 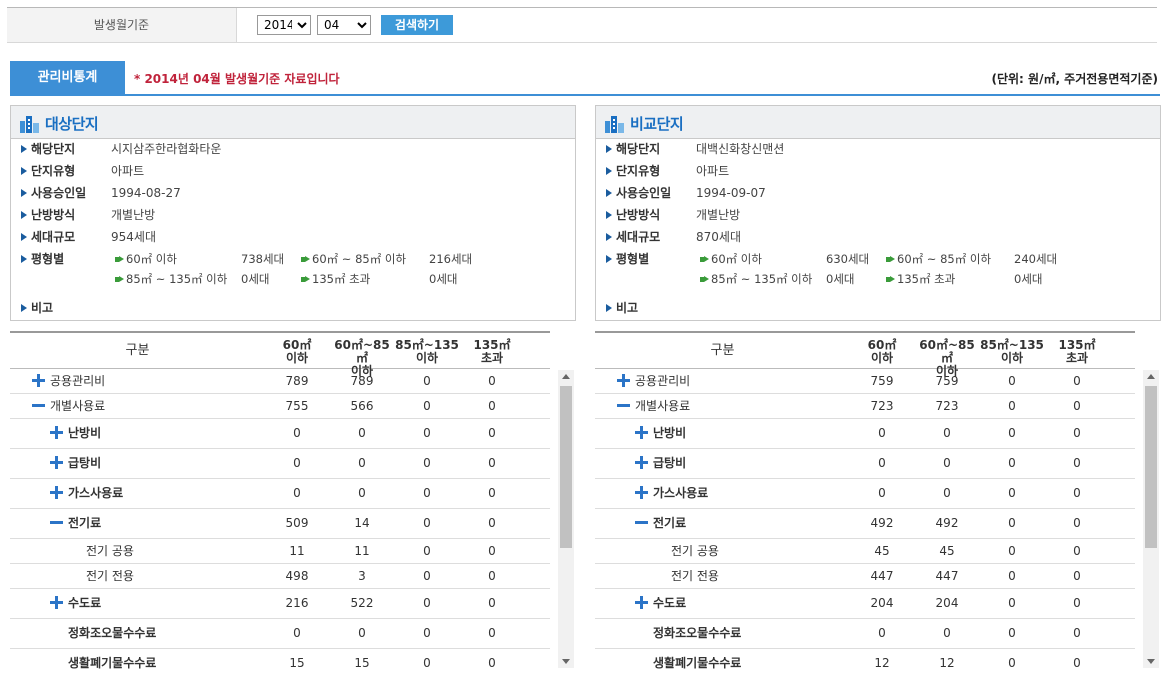 I want to click on info-row-size: 평형별, so click(x=651, y=259).